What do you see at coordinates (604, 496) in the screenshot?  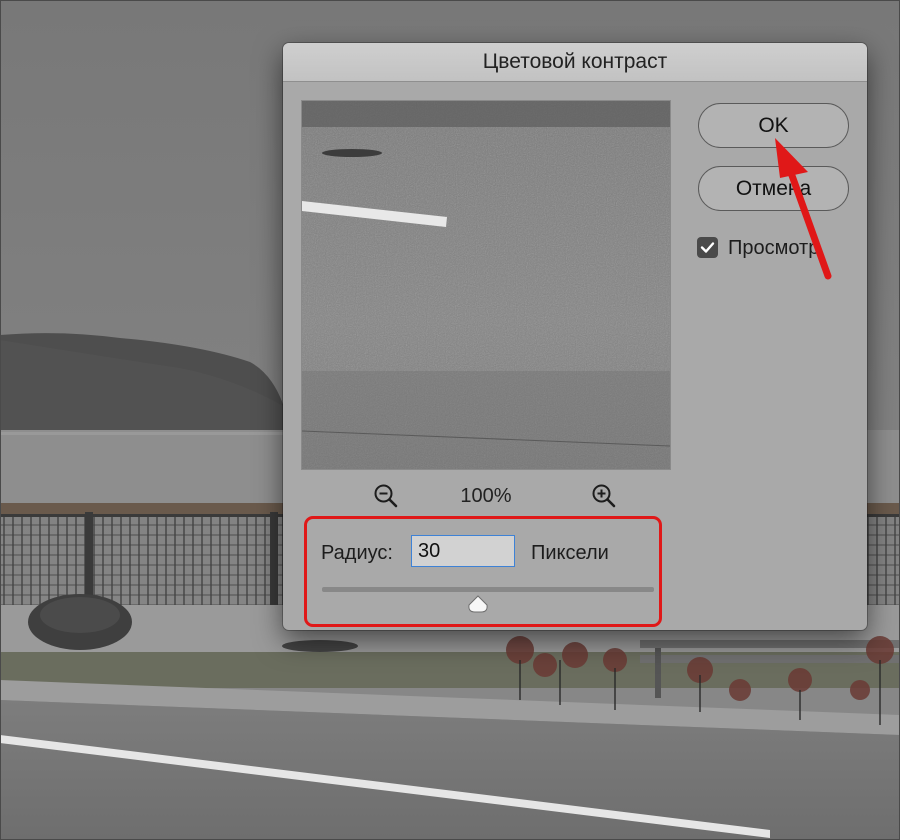 I see `zoom-in-icon` at bounding box center [604, 496].